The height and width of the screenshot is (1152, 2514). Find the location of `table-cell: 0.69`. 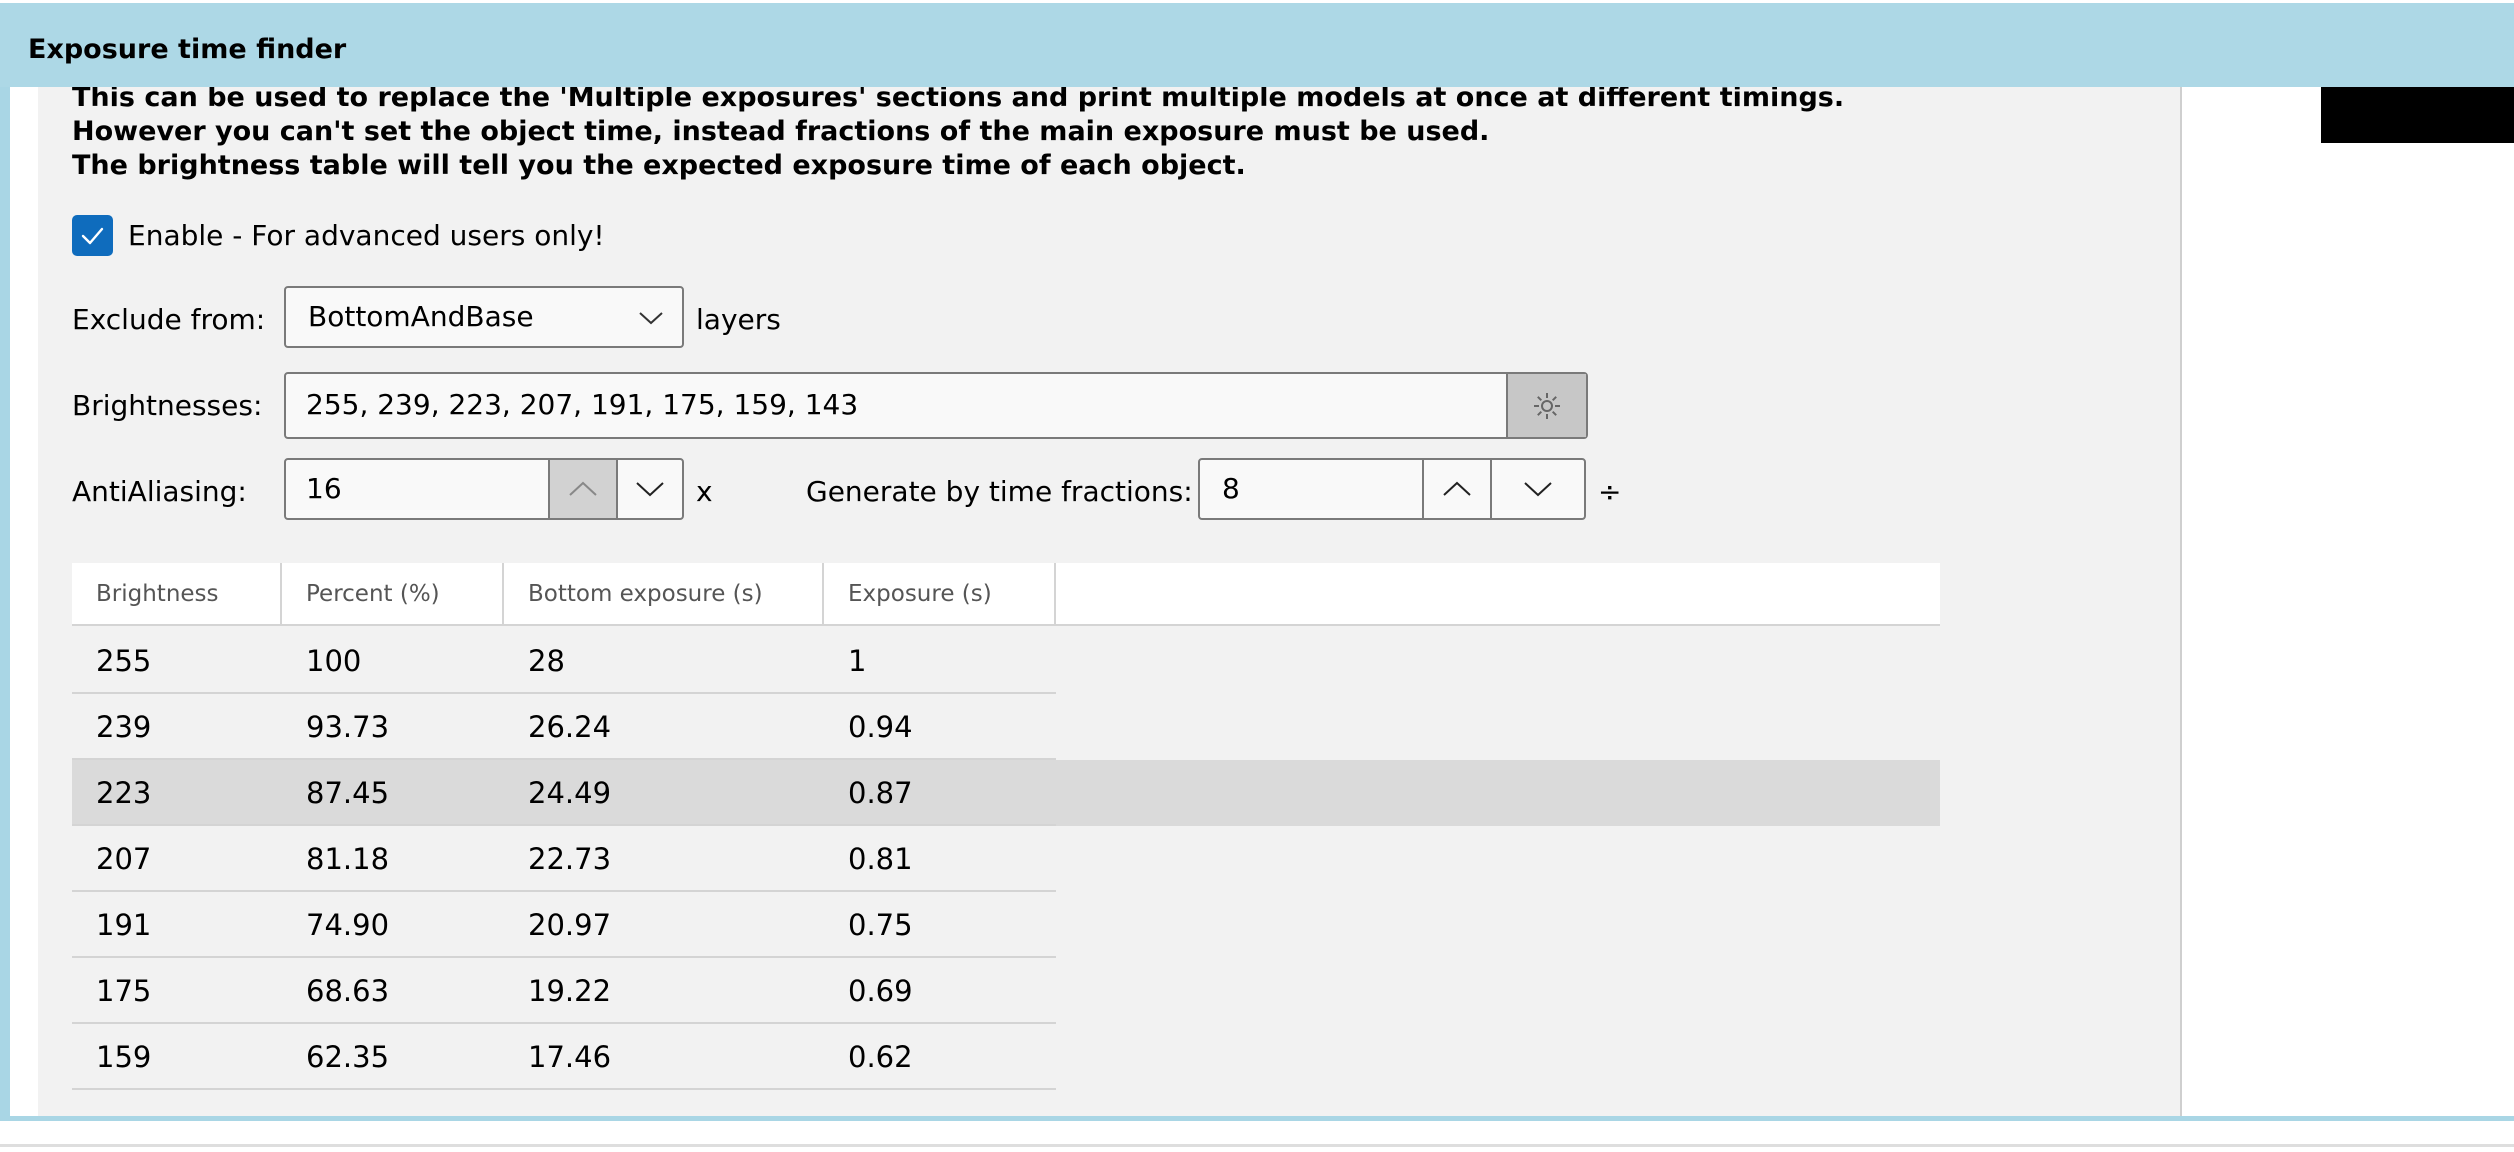

table-cell: 0.69 is located at coordinates (880, 991).